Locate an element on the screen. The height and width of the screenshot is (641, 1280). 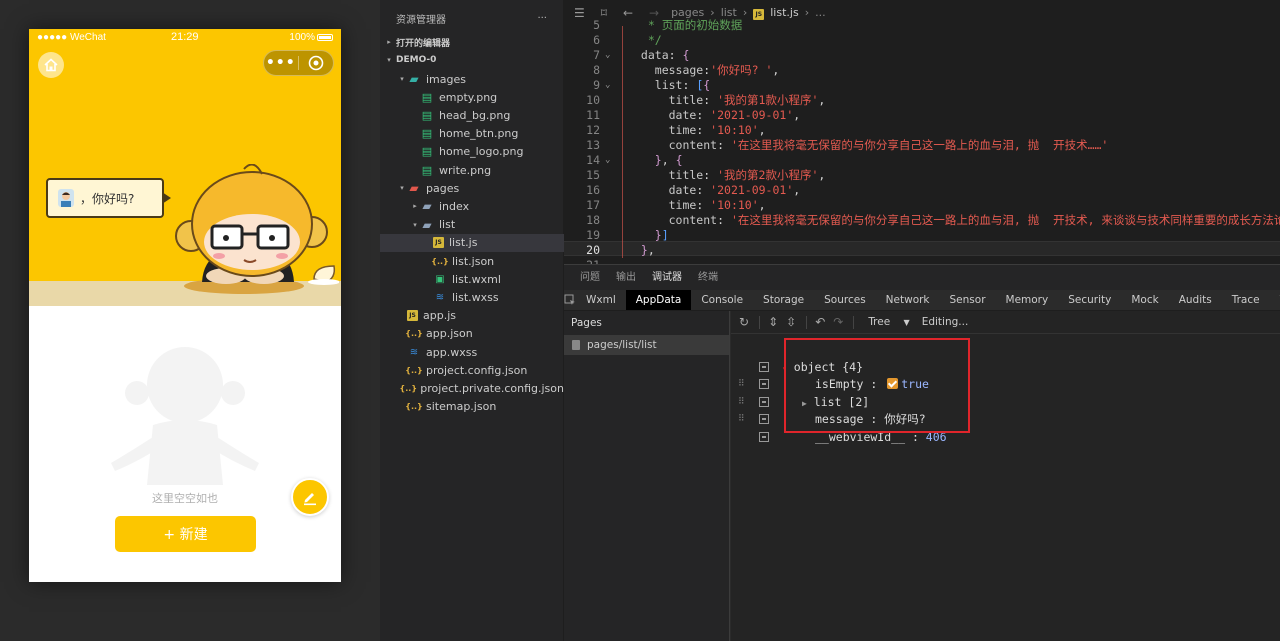
write-button is located at coordinates (310, 497).